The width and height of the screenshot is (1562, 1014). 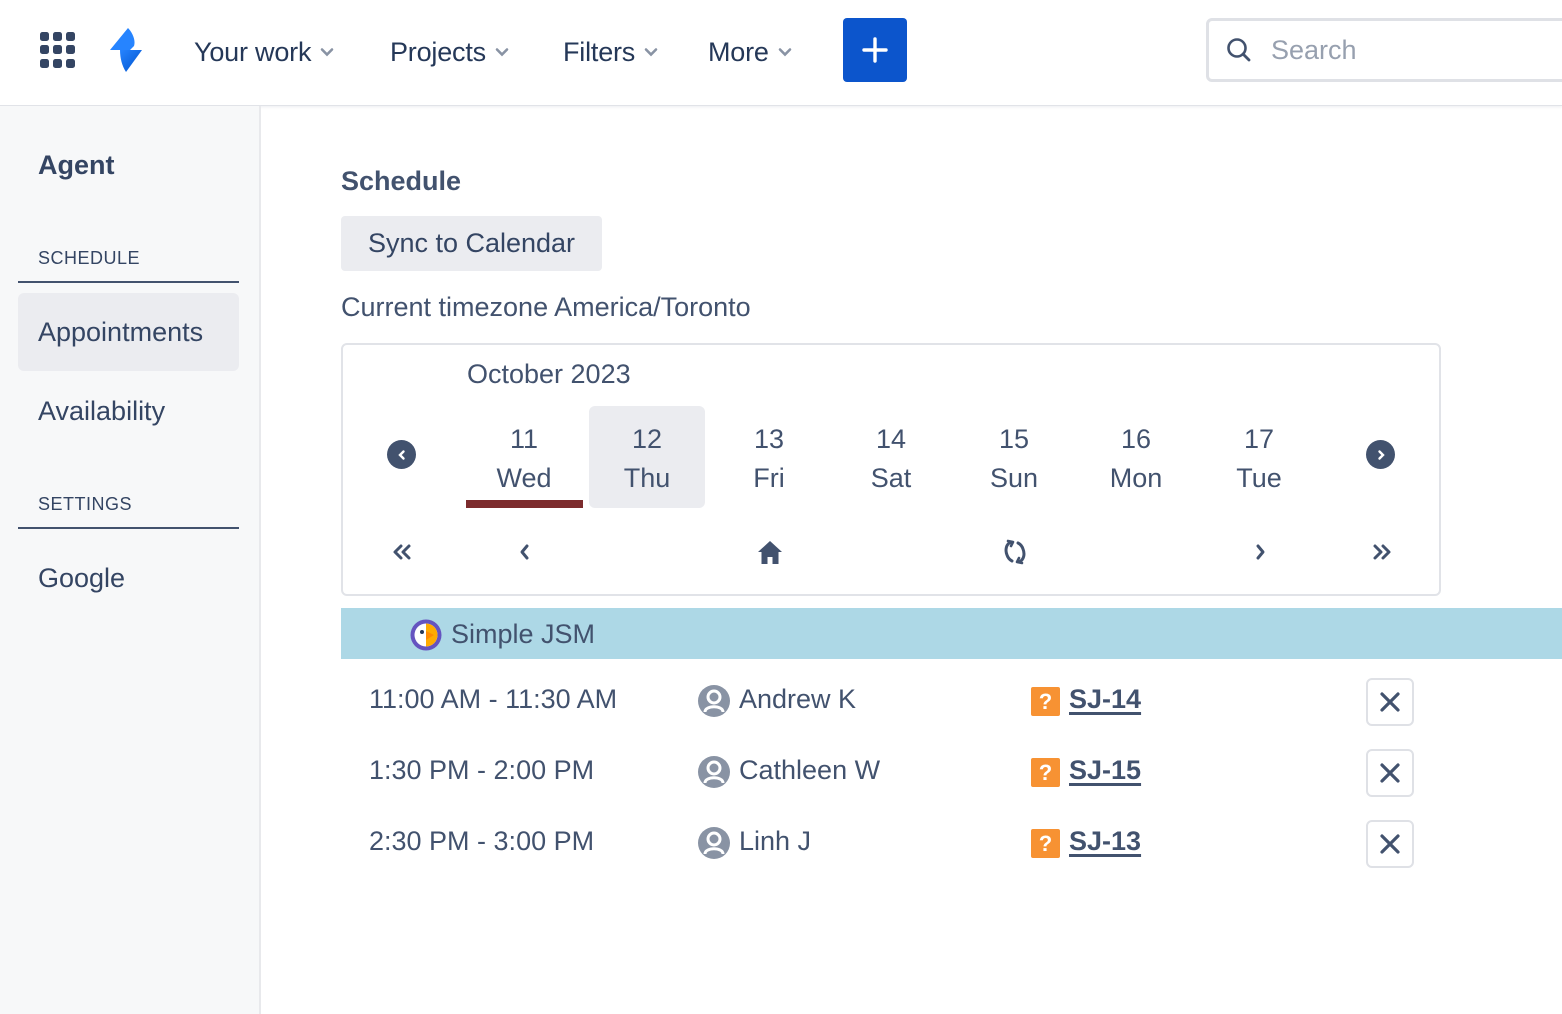 What do you see at coordinates (128, 511) in the screenshot?
I see `sidebar-section-settings: SETTINGS` at bounding box center [128, 511].